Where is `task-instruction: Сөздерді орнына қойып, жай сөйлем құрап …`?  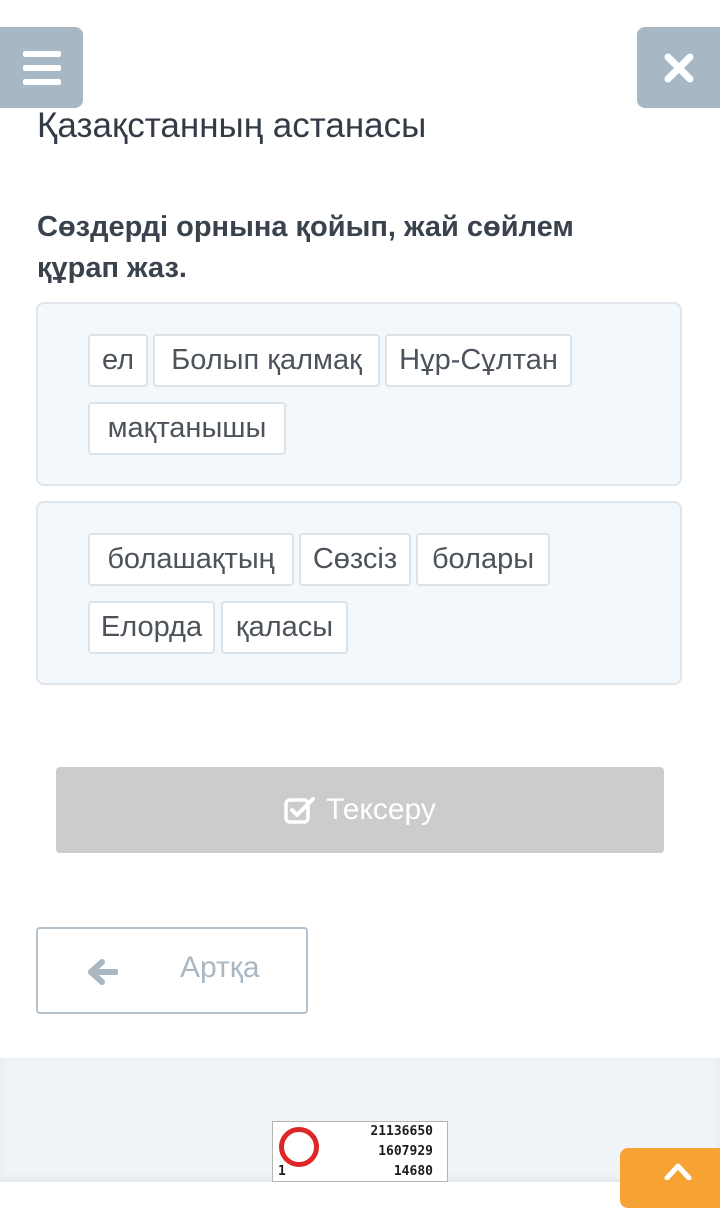
task-instruction: Сөздерді орнына қойып, жай сөйлем құрап … is located at coordinates (305, 247).